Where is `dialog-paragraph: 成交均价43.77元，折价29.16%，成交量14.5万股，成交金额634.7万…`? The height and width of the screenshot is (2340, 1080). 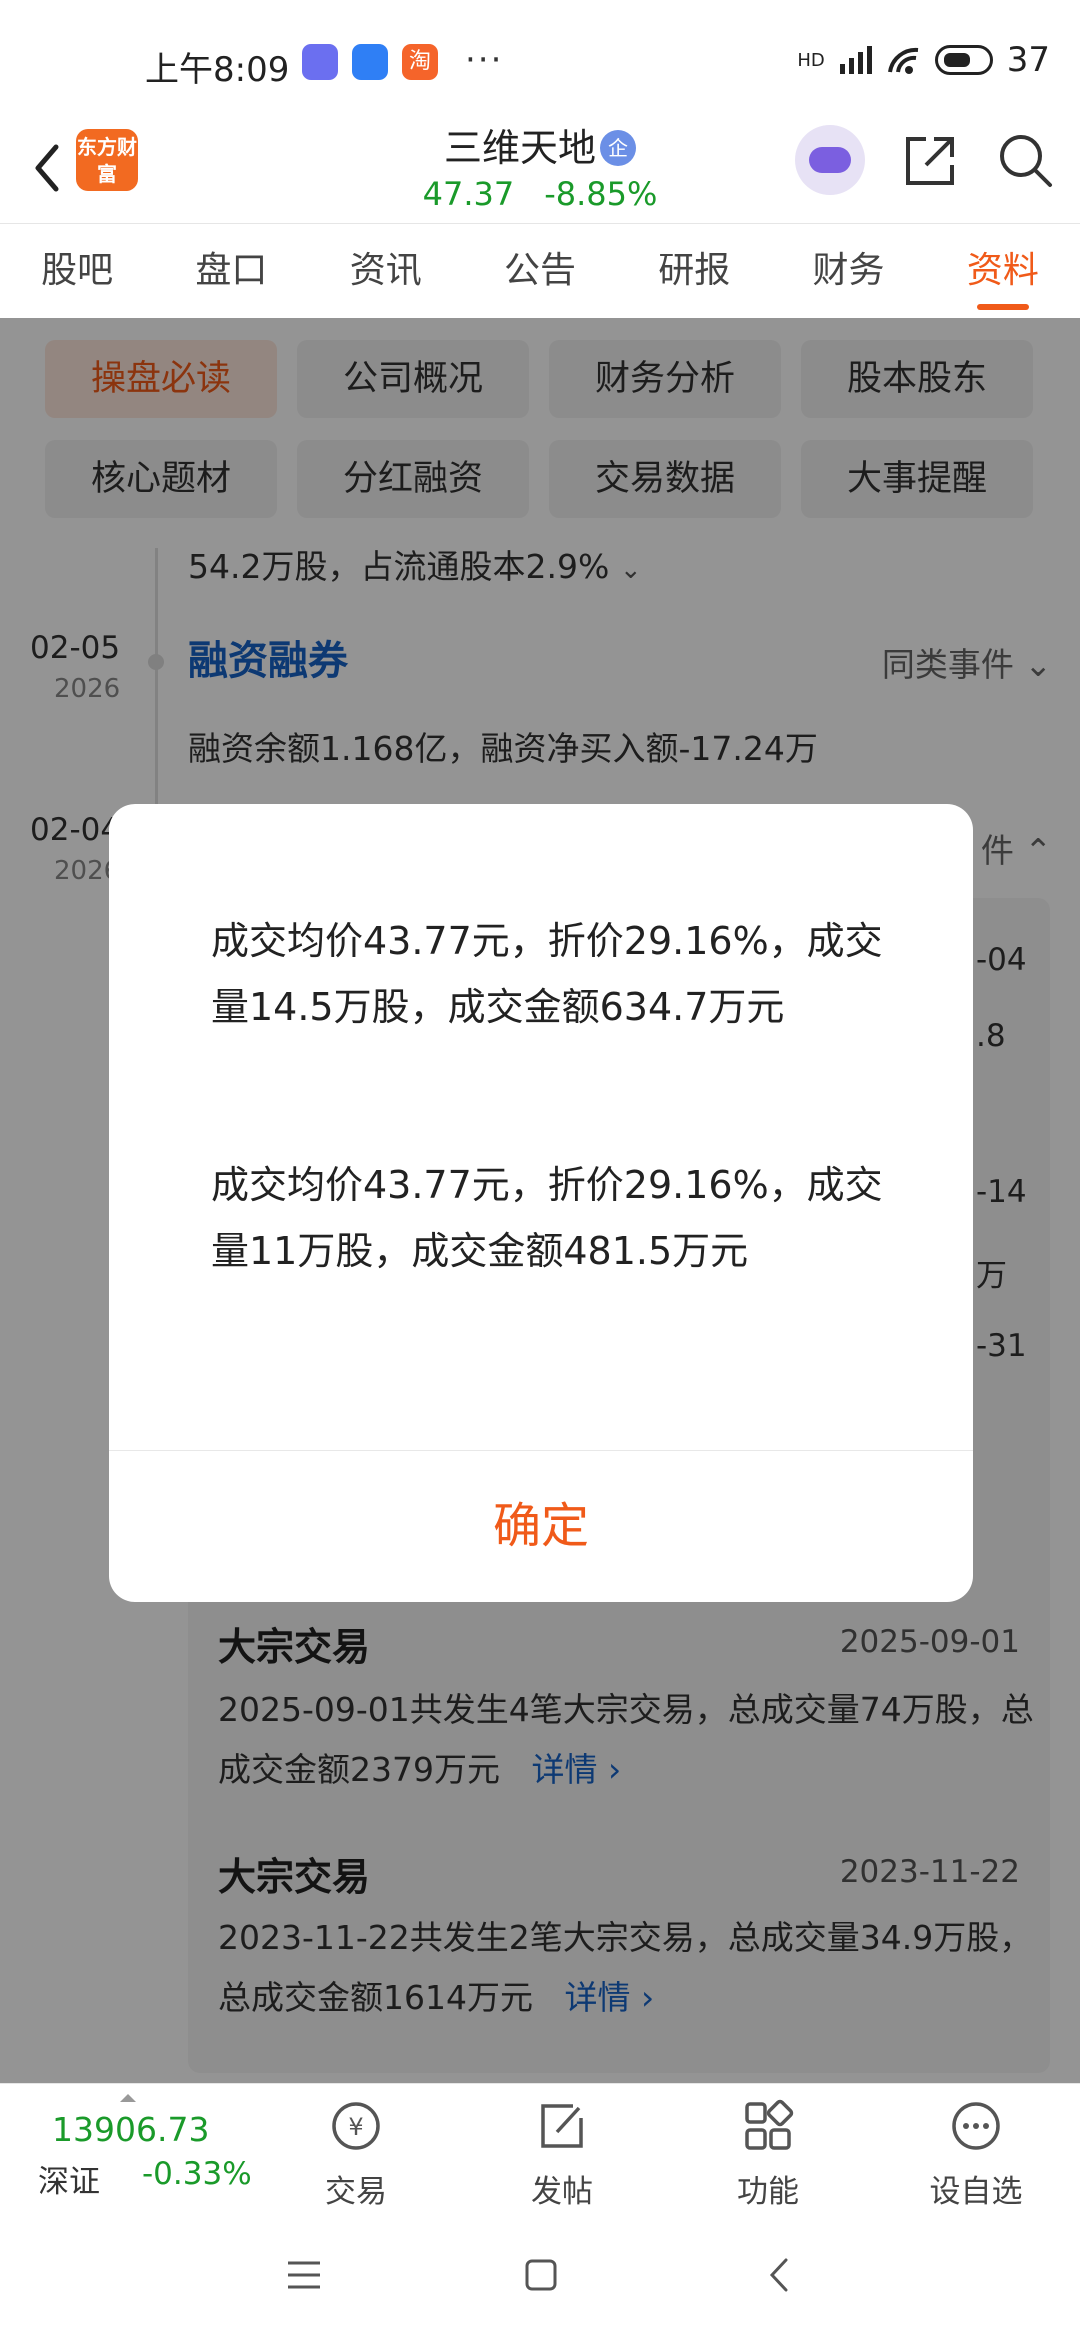
dialog-paragraph: 成交均价43.77元，折价29.16%，成交量14.5万股，成交金额634.7万… is located at coordinates (547, 974).